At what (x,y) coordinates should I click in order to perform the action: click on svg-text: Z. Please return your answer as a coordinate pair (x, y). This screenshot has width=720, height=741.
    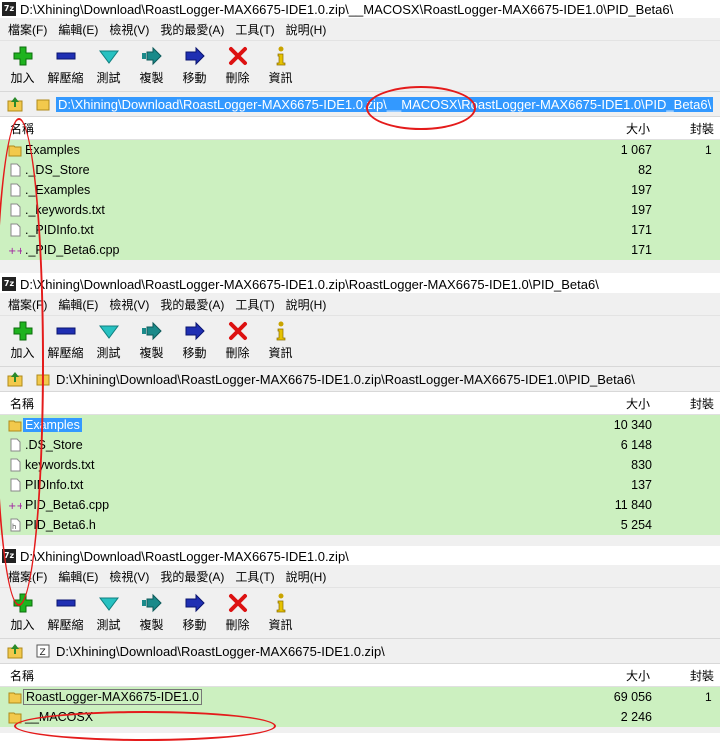
    Looking at the image, I should click on (43, 653).